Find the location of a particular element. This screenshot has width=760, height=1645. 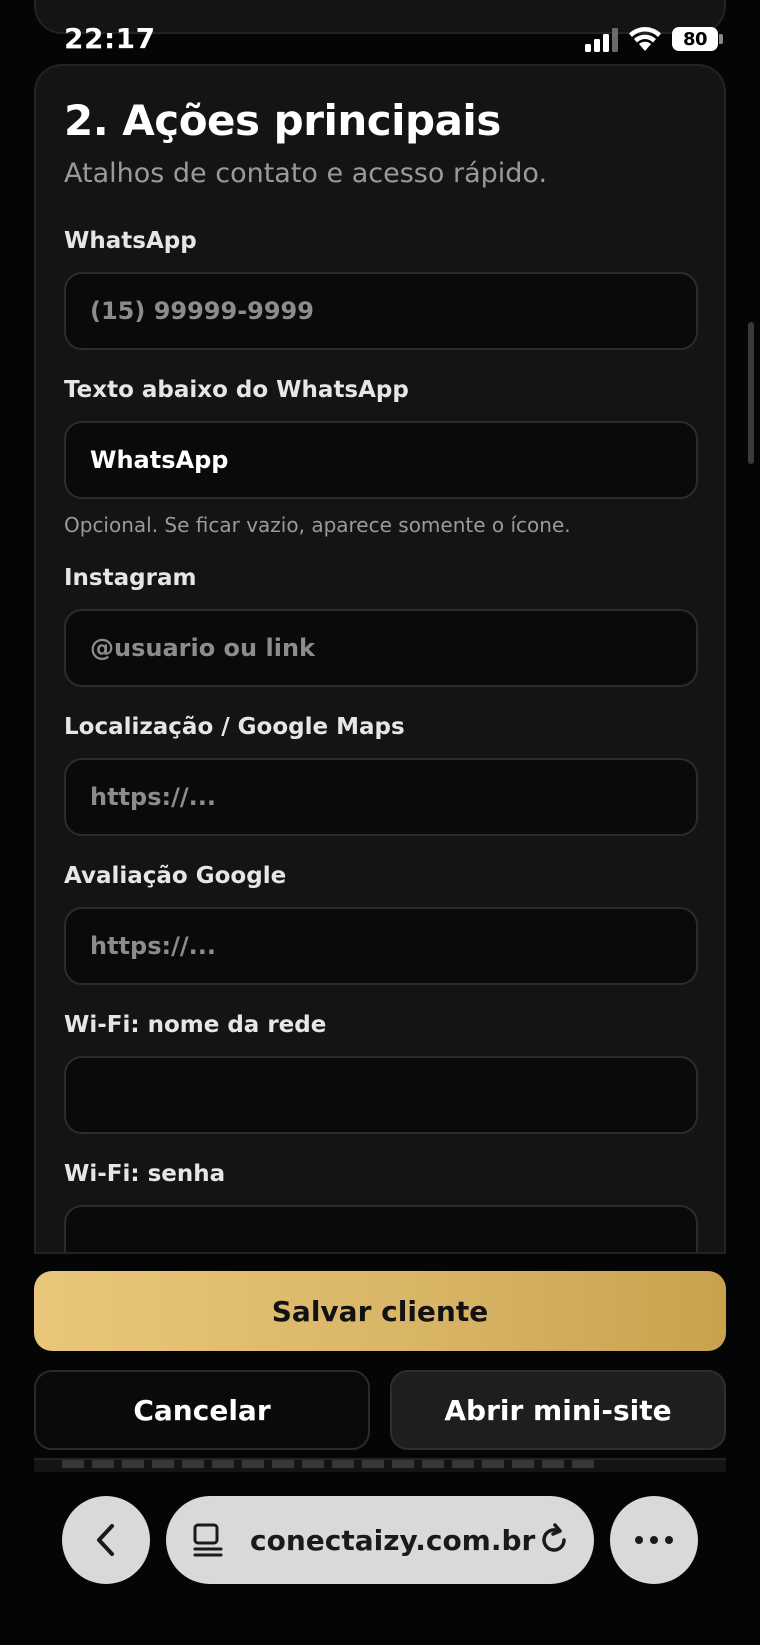

back-button is located at coordinates (106, 1540).